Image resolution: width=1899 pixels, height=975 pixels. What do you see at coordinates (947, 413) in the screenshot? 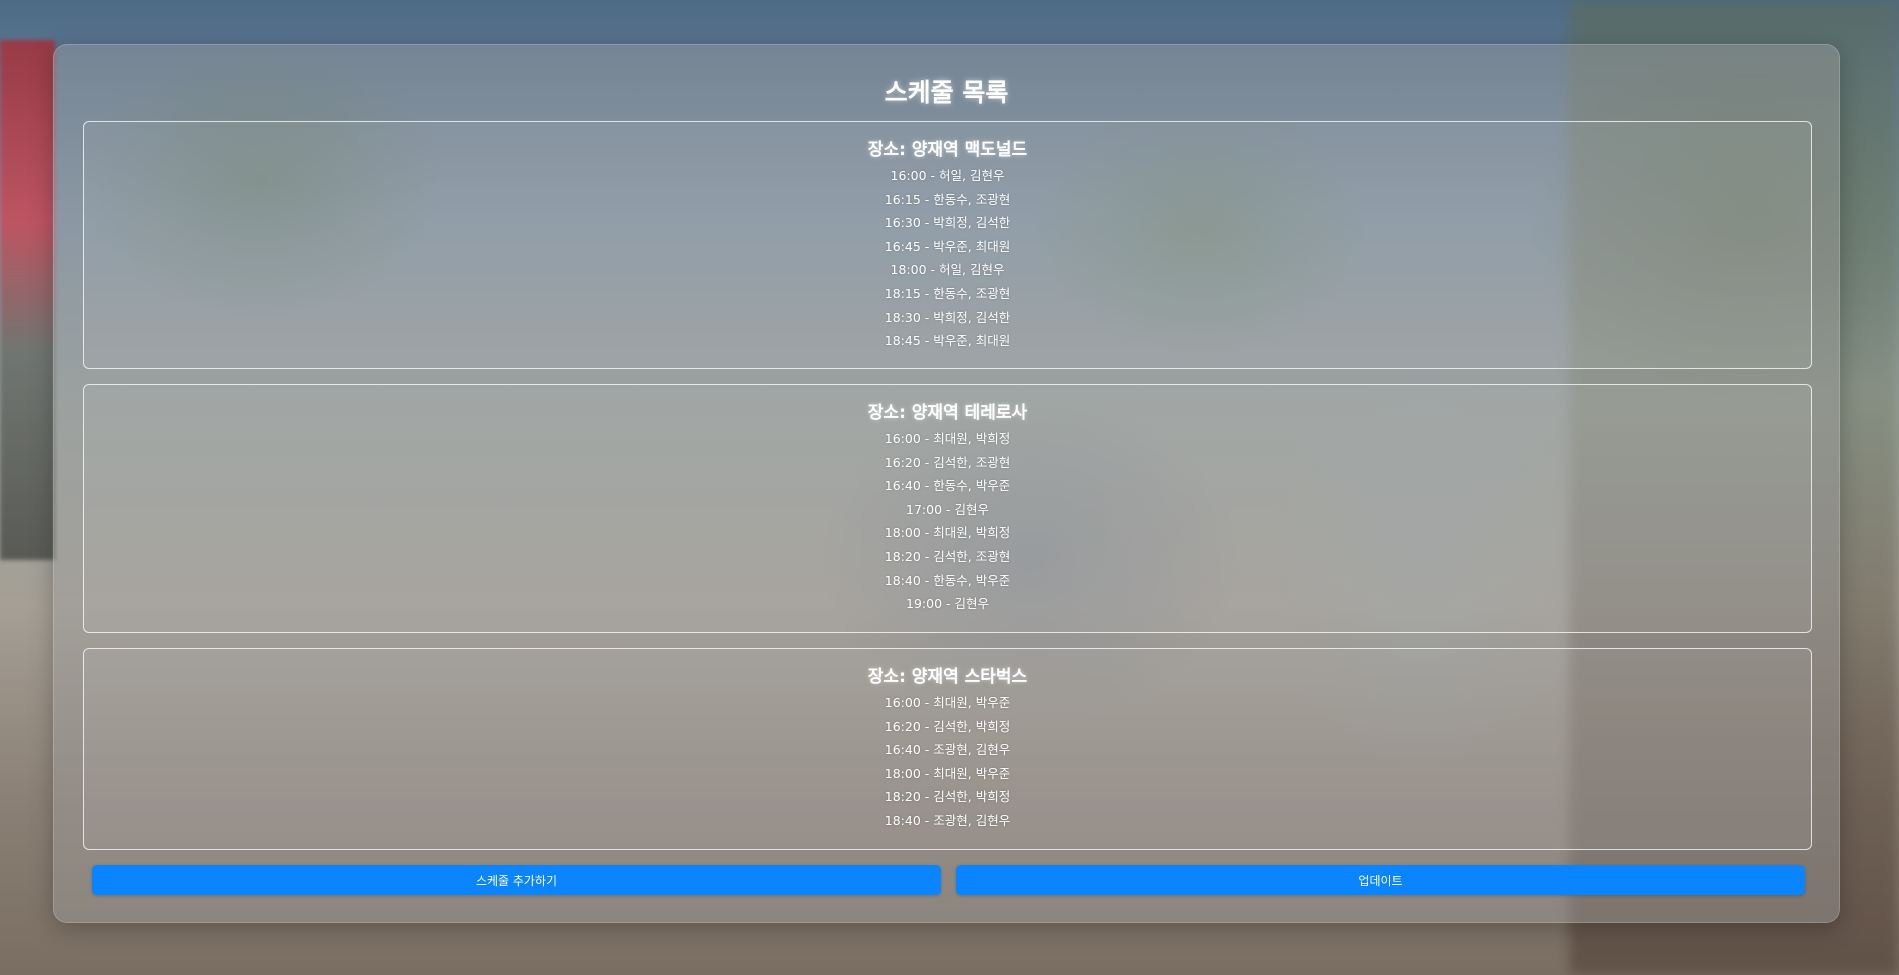
I see `location-title: 장소: 양재역 테레로사` at bounding box center [947, 413].